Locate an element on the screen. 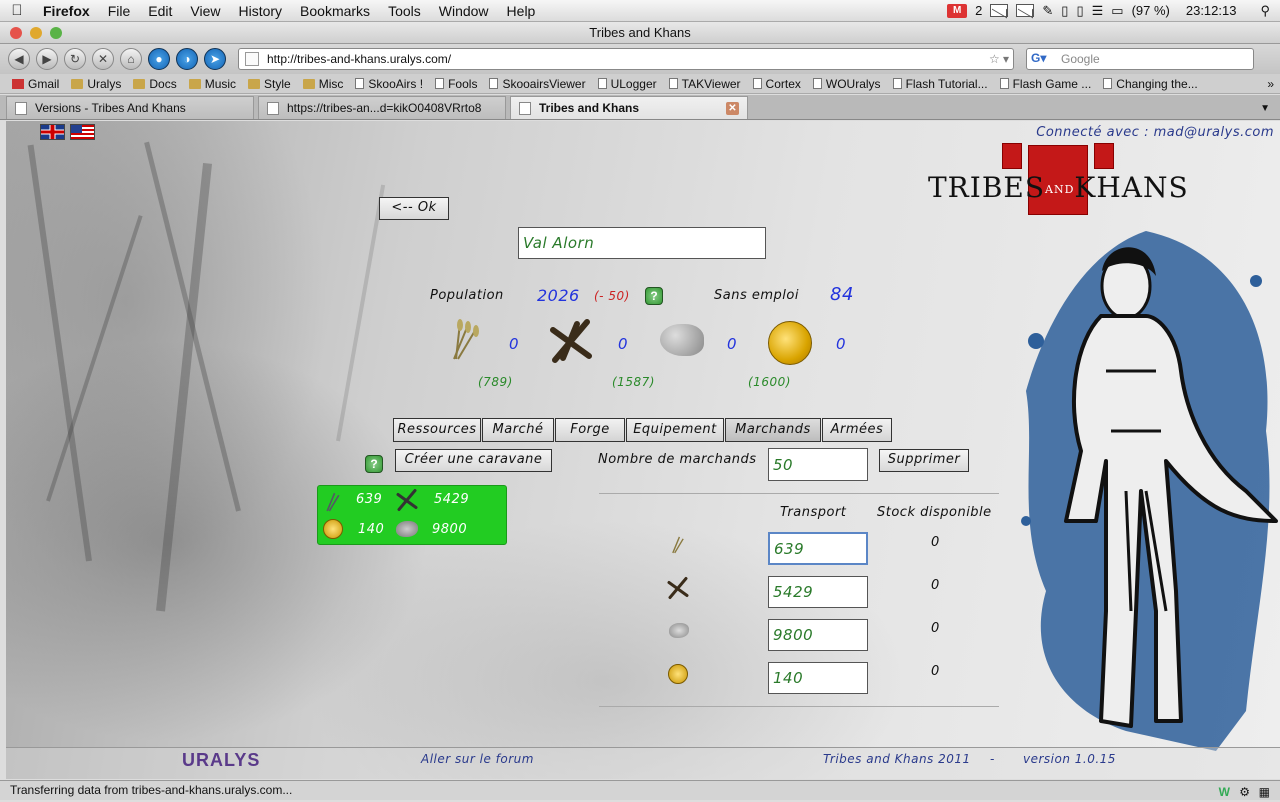 Image resolution: width=1280 pixels, height=802 pixels. ok-back-button: <-- Ok is located at coordinates (414, 208).